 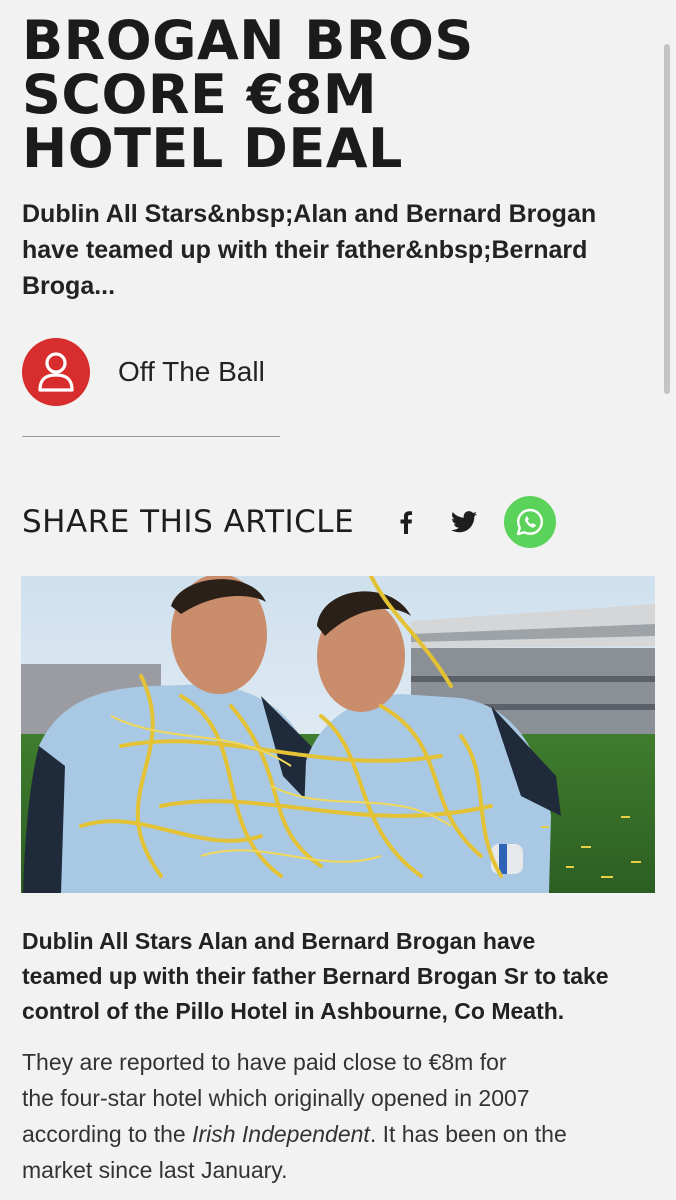 I want to click on twitter-icon, so click(x=464, y=522).